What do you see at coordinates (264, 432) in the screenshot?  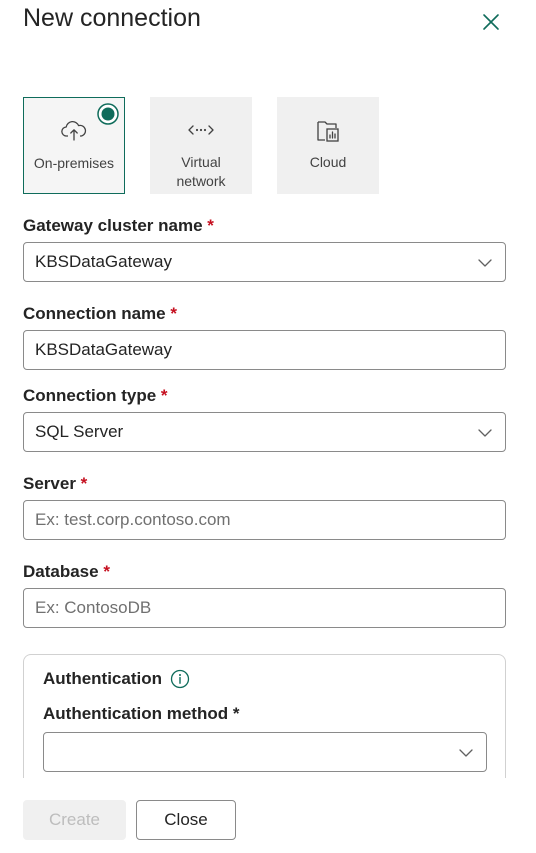 I see `connection-type-select: SQL Server` at bounding box center [264, 432].